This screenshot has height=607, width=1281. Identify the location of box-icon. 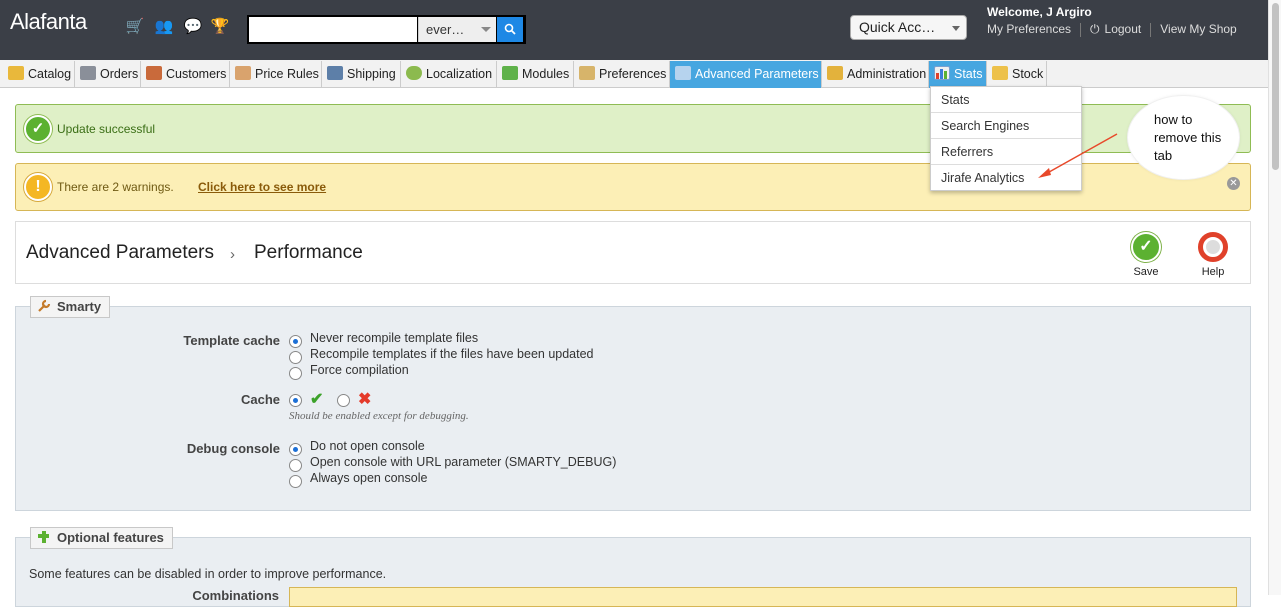
(1000, 73).